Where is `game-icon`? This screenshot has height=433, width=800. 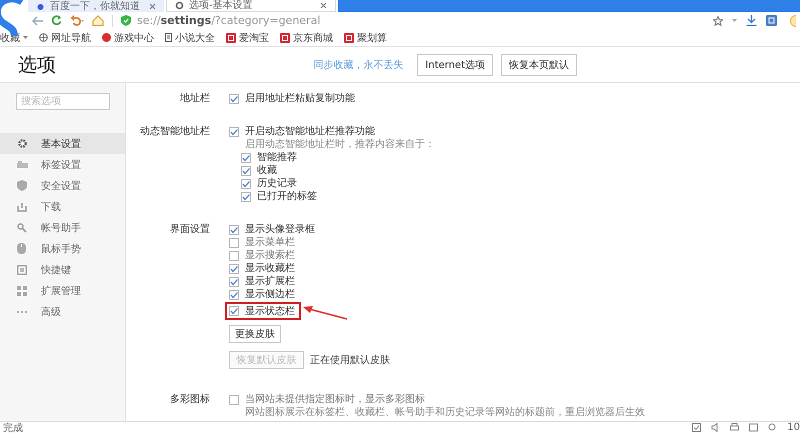
game-icon is located at coordinates (106, 37).